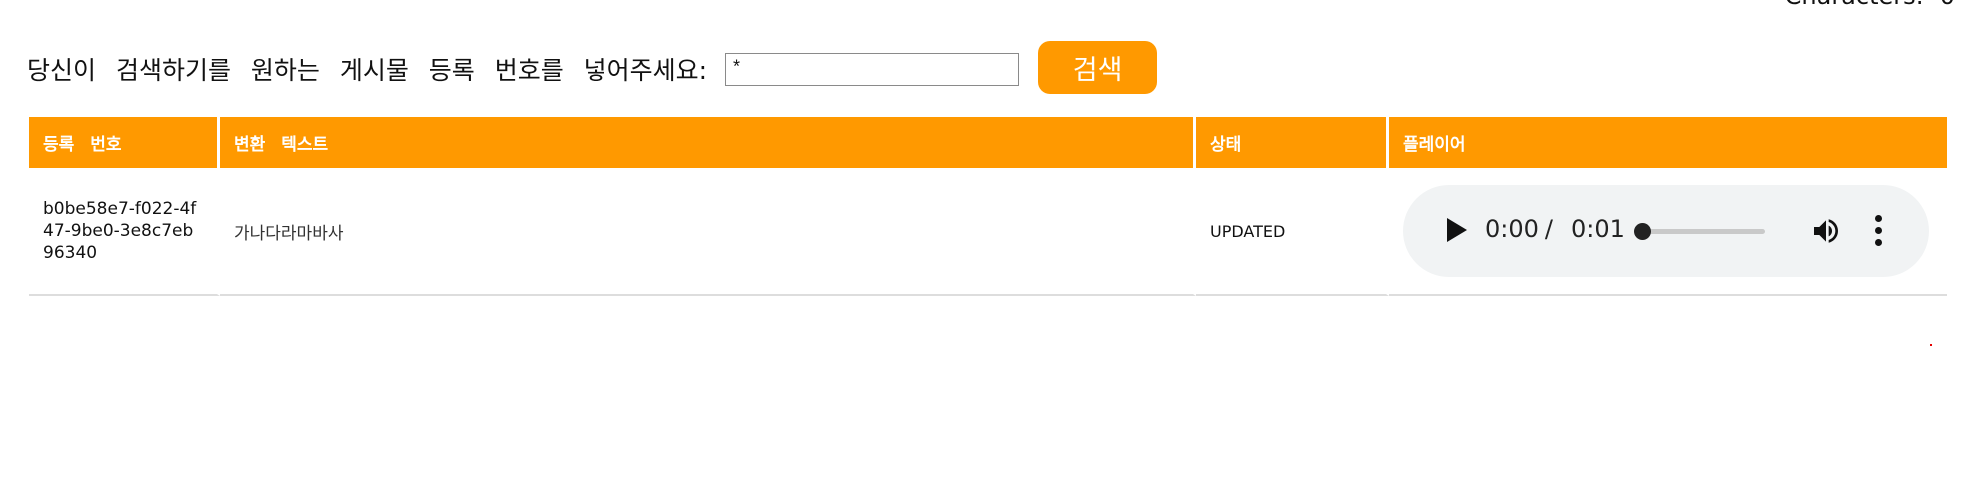 The height and width of the screenshot is (495, 1969). What do you see at coordinates (708, 232) in the screenshot?
I see `cell-text: 가나다라마바사` at bounding box center [708, 232].